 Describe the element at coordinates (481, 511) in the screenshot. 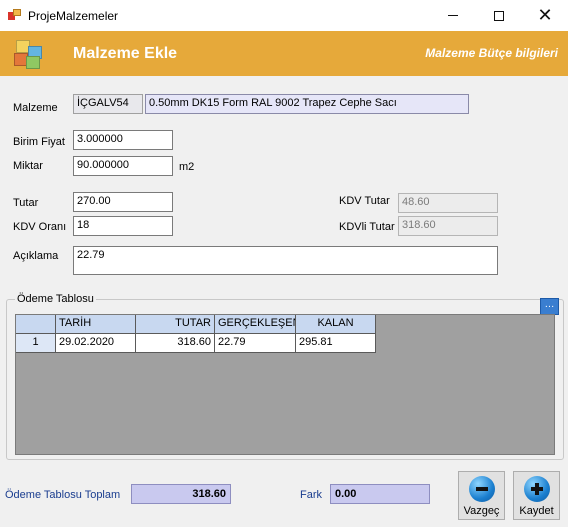

I see `cancel-label: Vazgeç` at that location.